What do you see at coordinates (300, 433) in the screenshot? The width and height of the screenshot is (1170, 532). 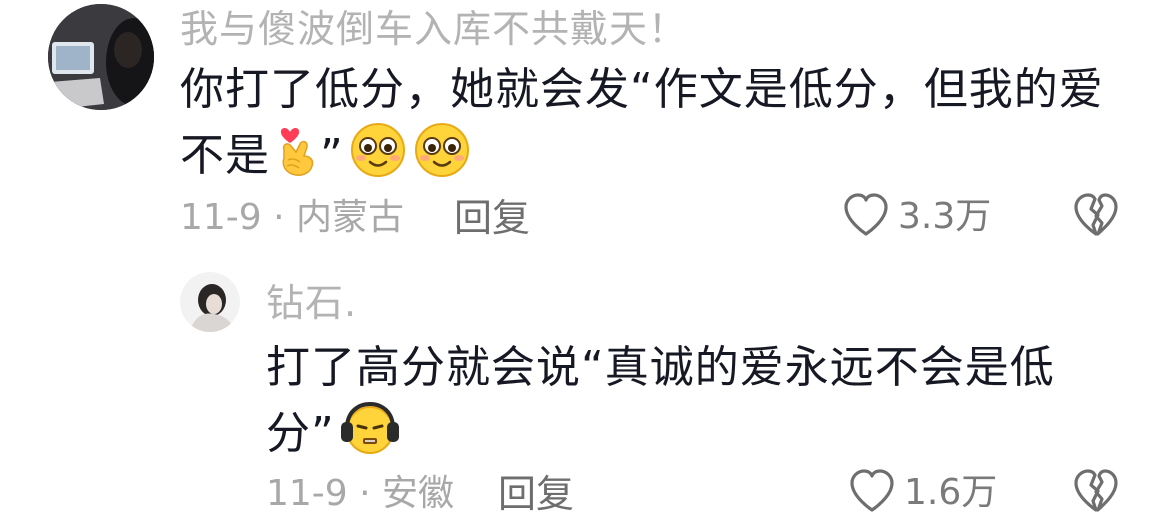 I see `comment-content-text: 分”` at bounding box center [300, 433].